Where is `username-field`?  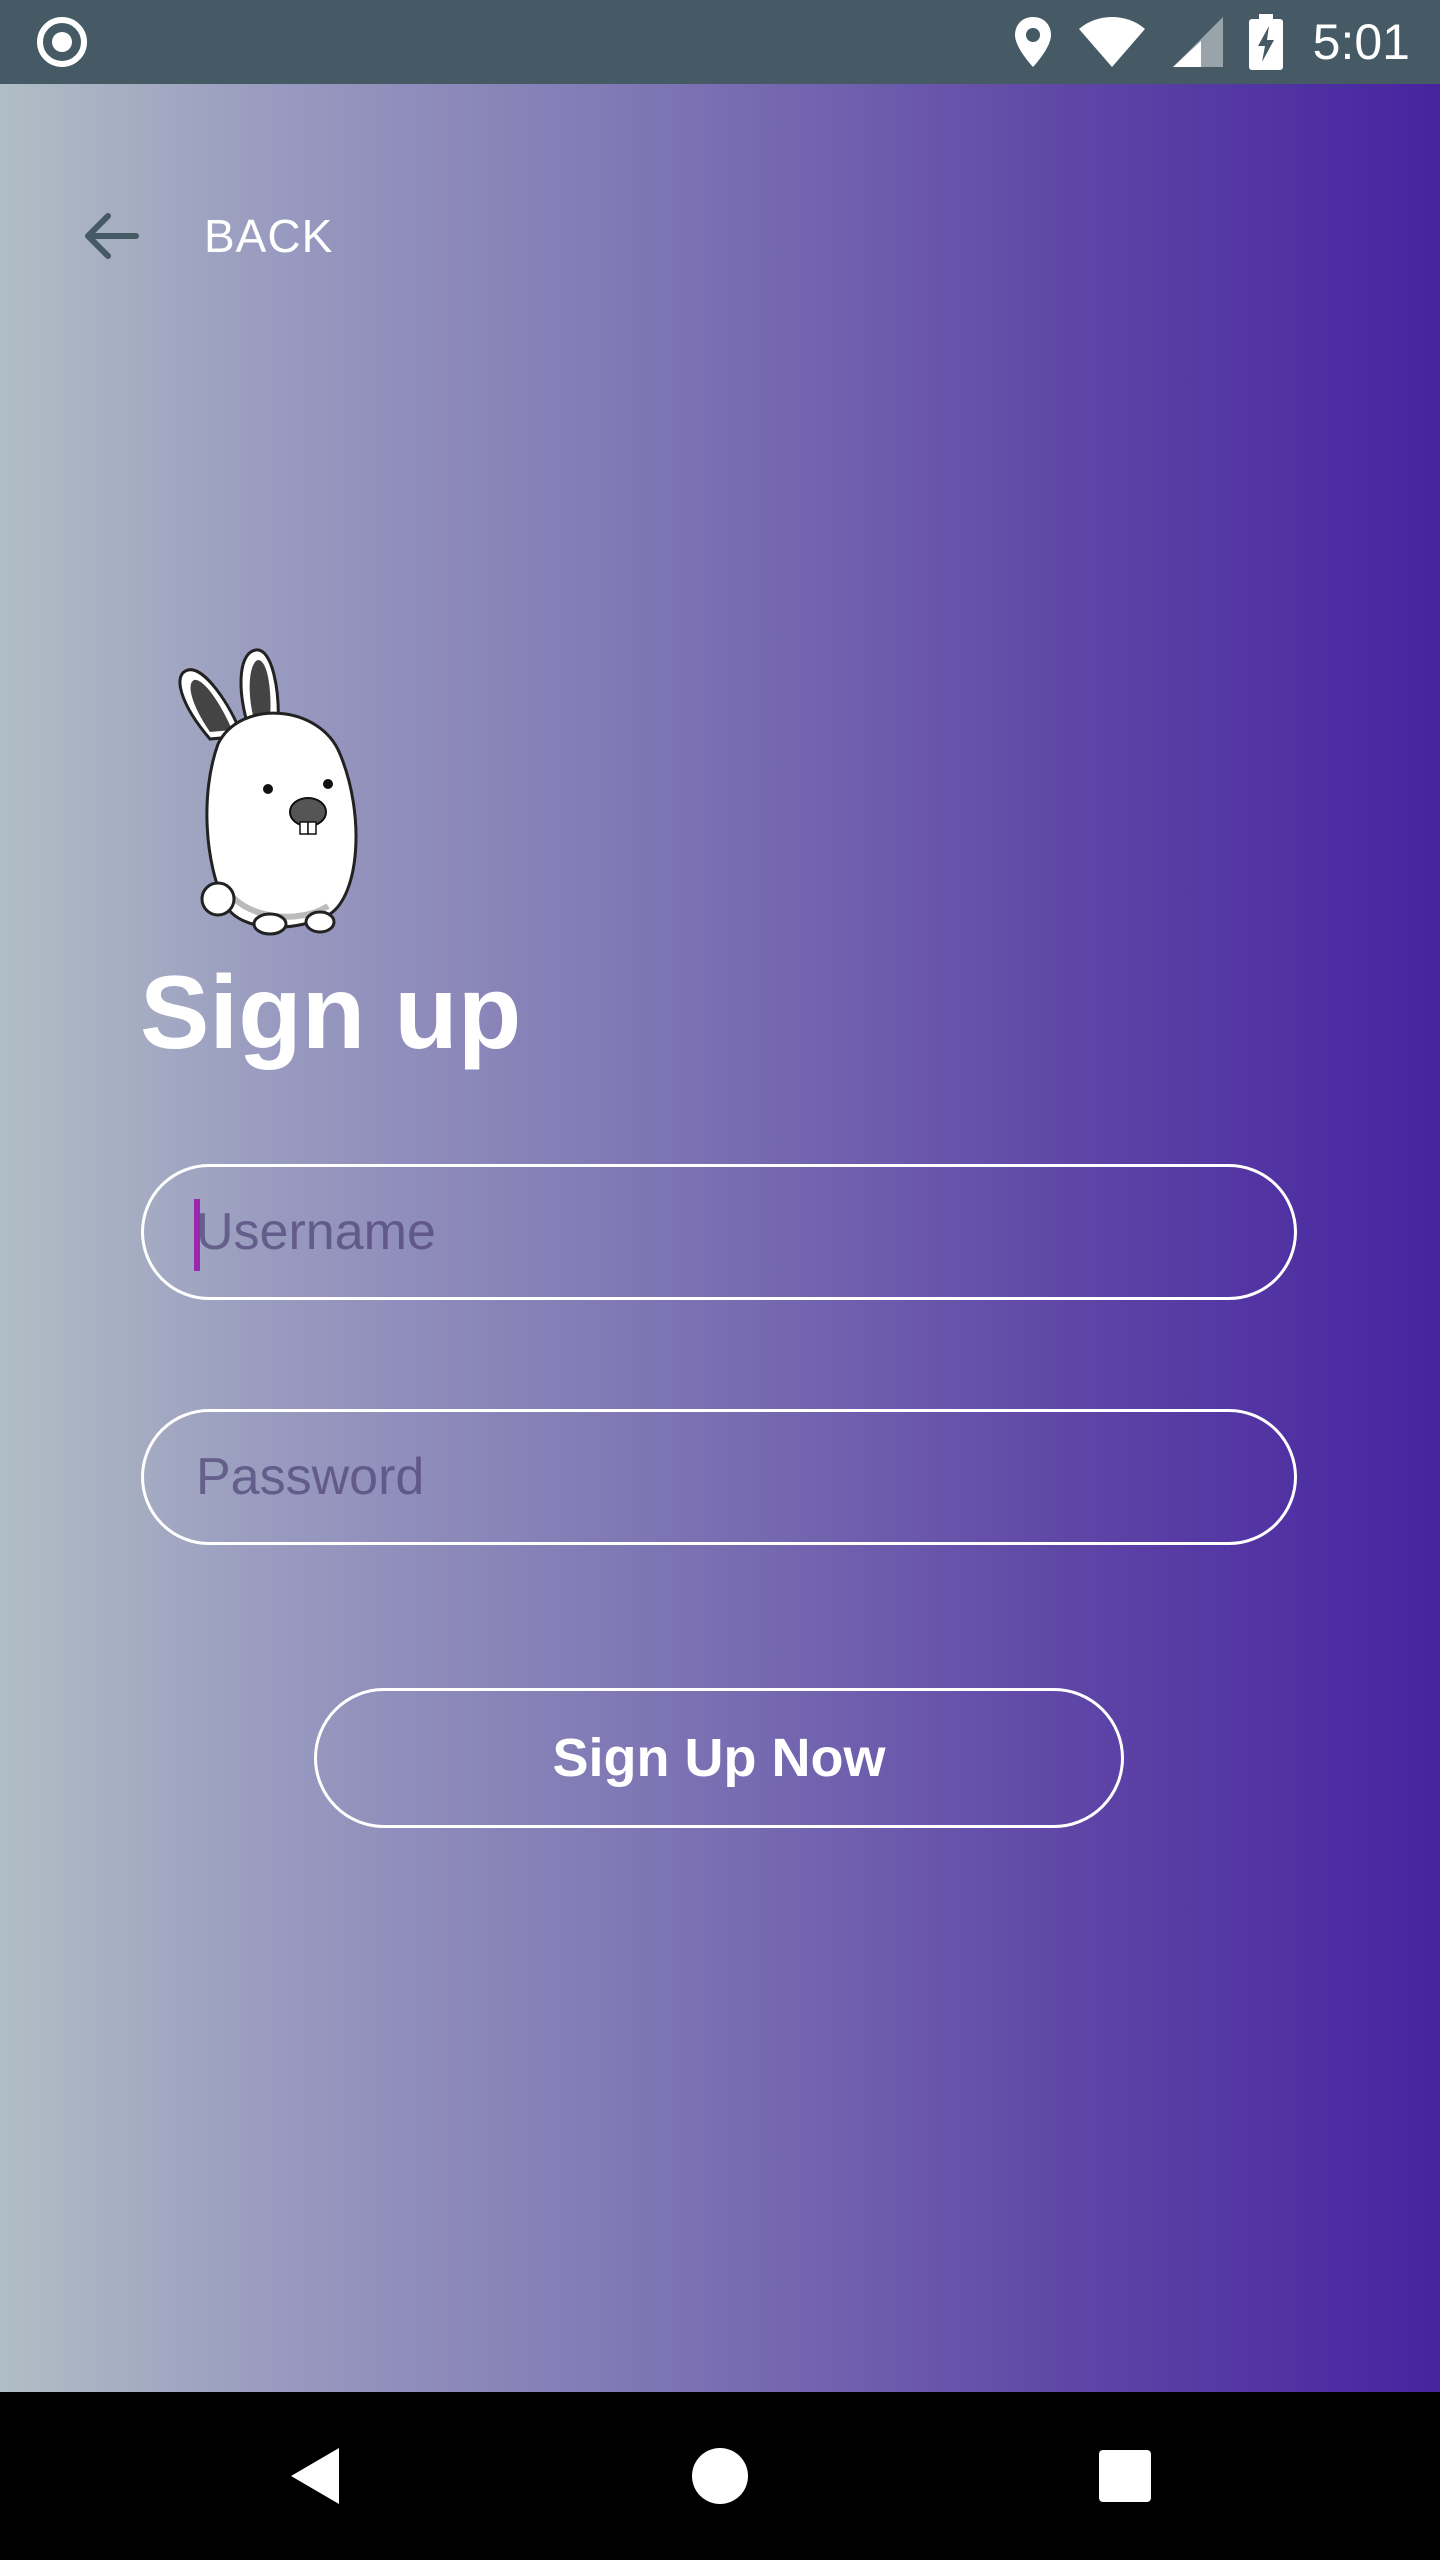 username-field is located at coordinates (719, 1232).